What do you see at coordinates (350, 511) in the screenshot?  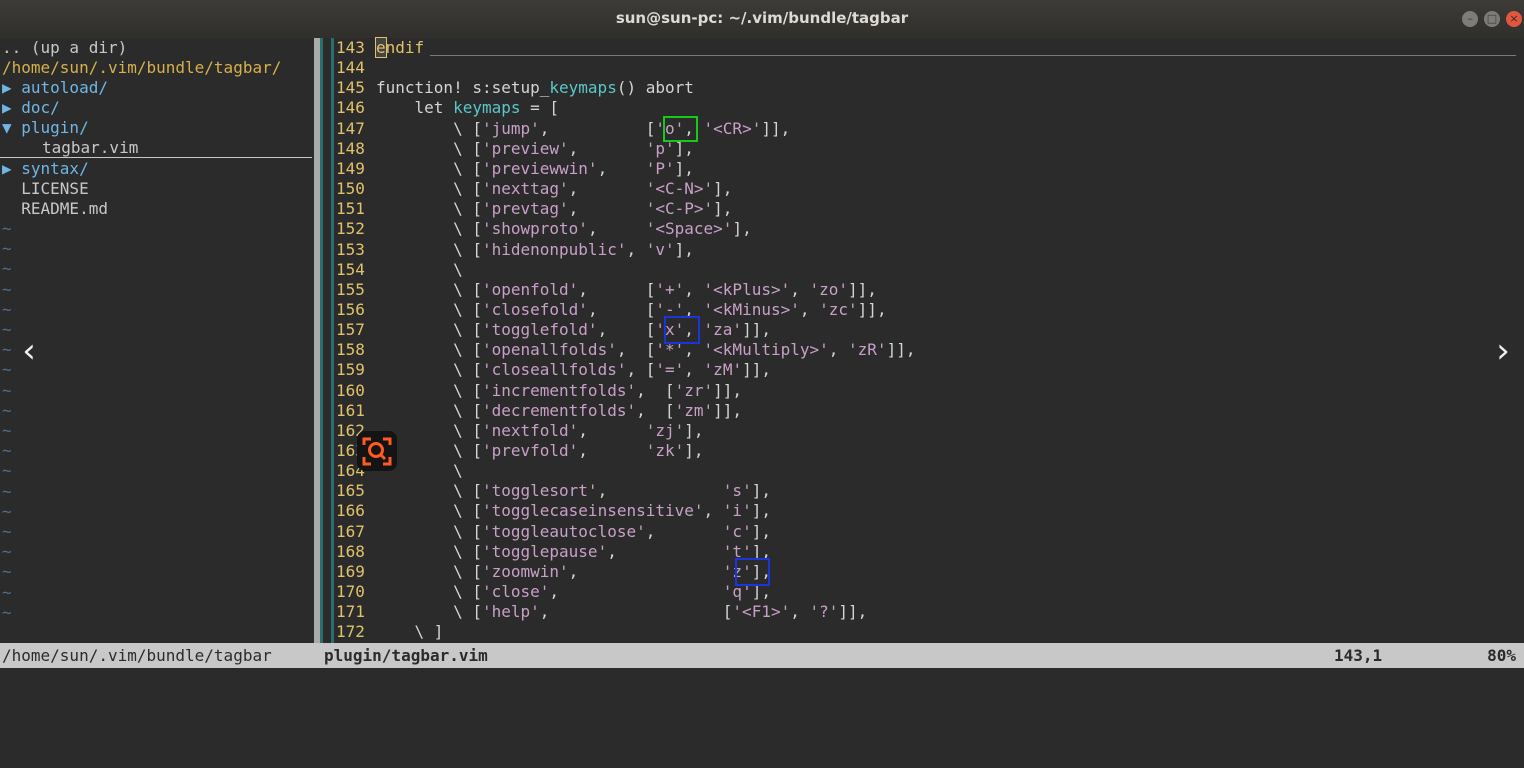 I see `line-number: 166` at bounding box center [350, 511].